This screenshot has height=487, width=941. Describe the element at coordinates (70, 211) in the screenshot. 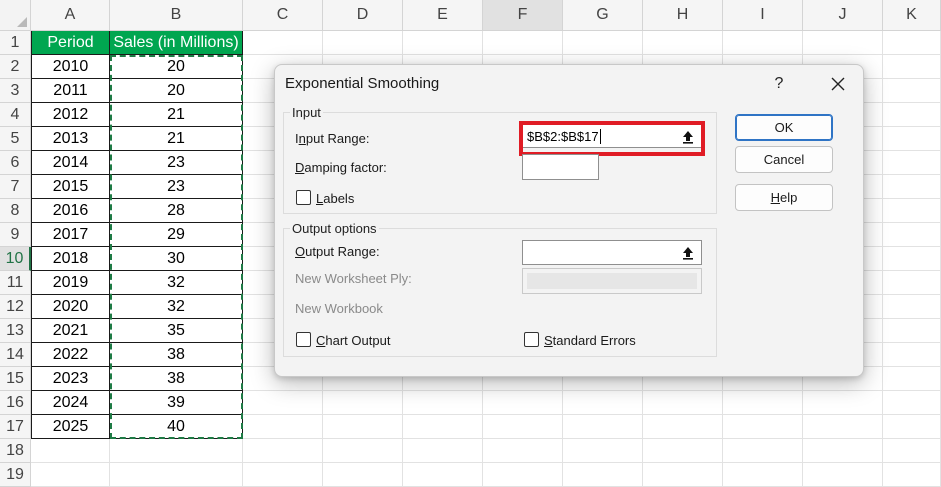

I see `period-cell: 2016` at that location.